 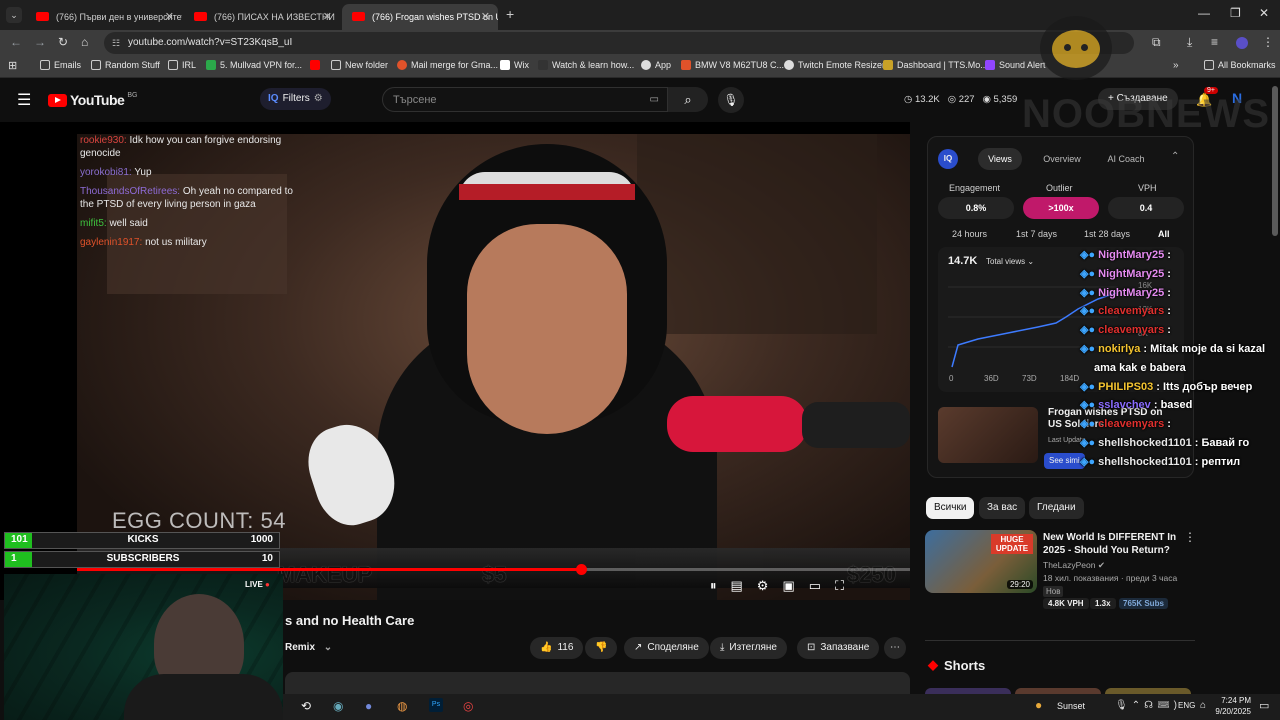 What do you see at coordinates (619, 43) in the screenshot?
I see `address-bar: ☷ youtube.com/watch?v=ST23KqsB_uI` at bounding box center [619, 43].